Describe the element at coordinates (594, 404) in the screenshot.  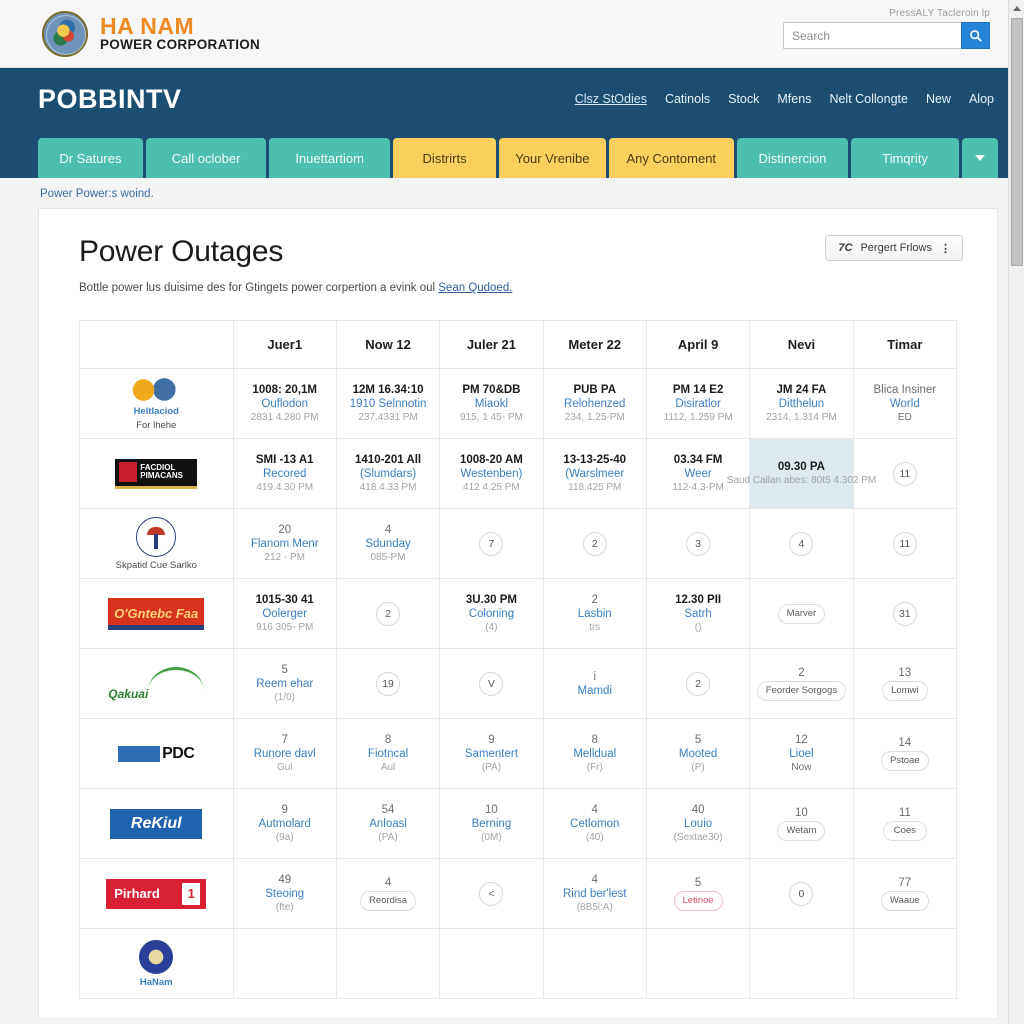
I see `cell-link-text: Relohenzed` at that location.